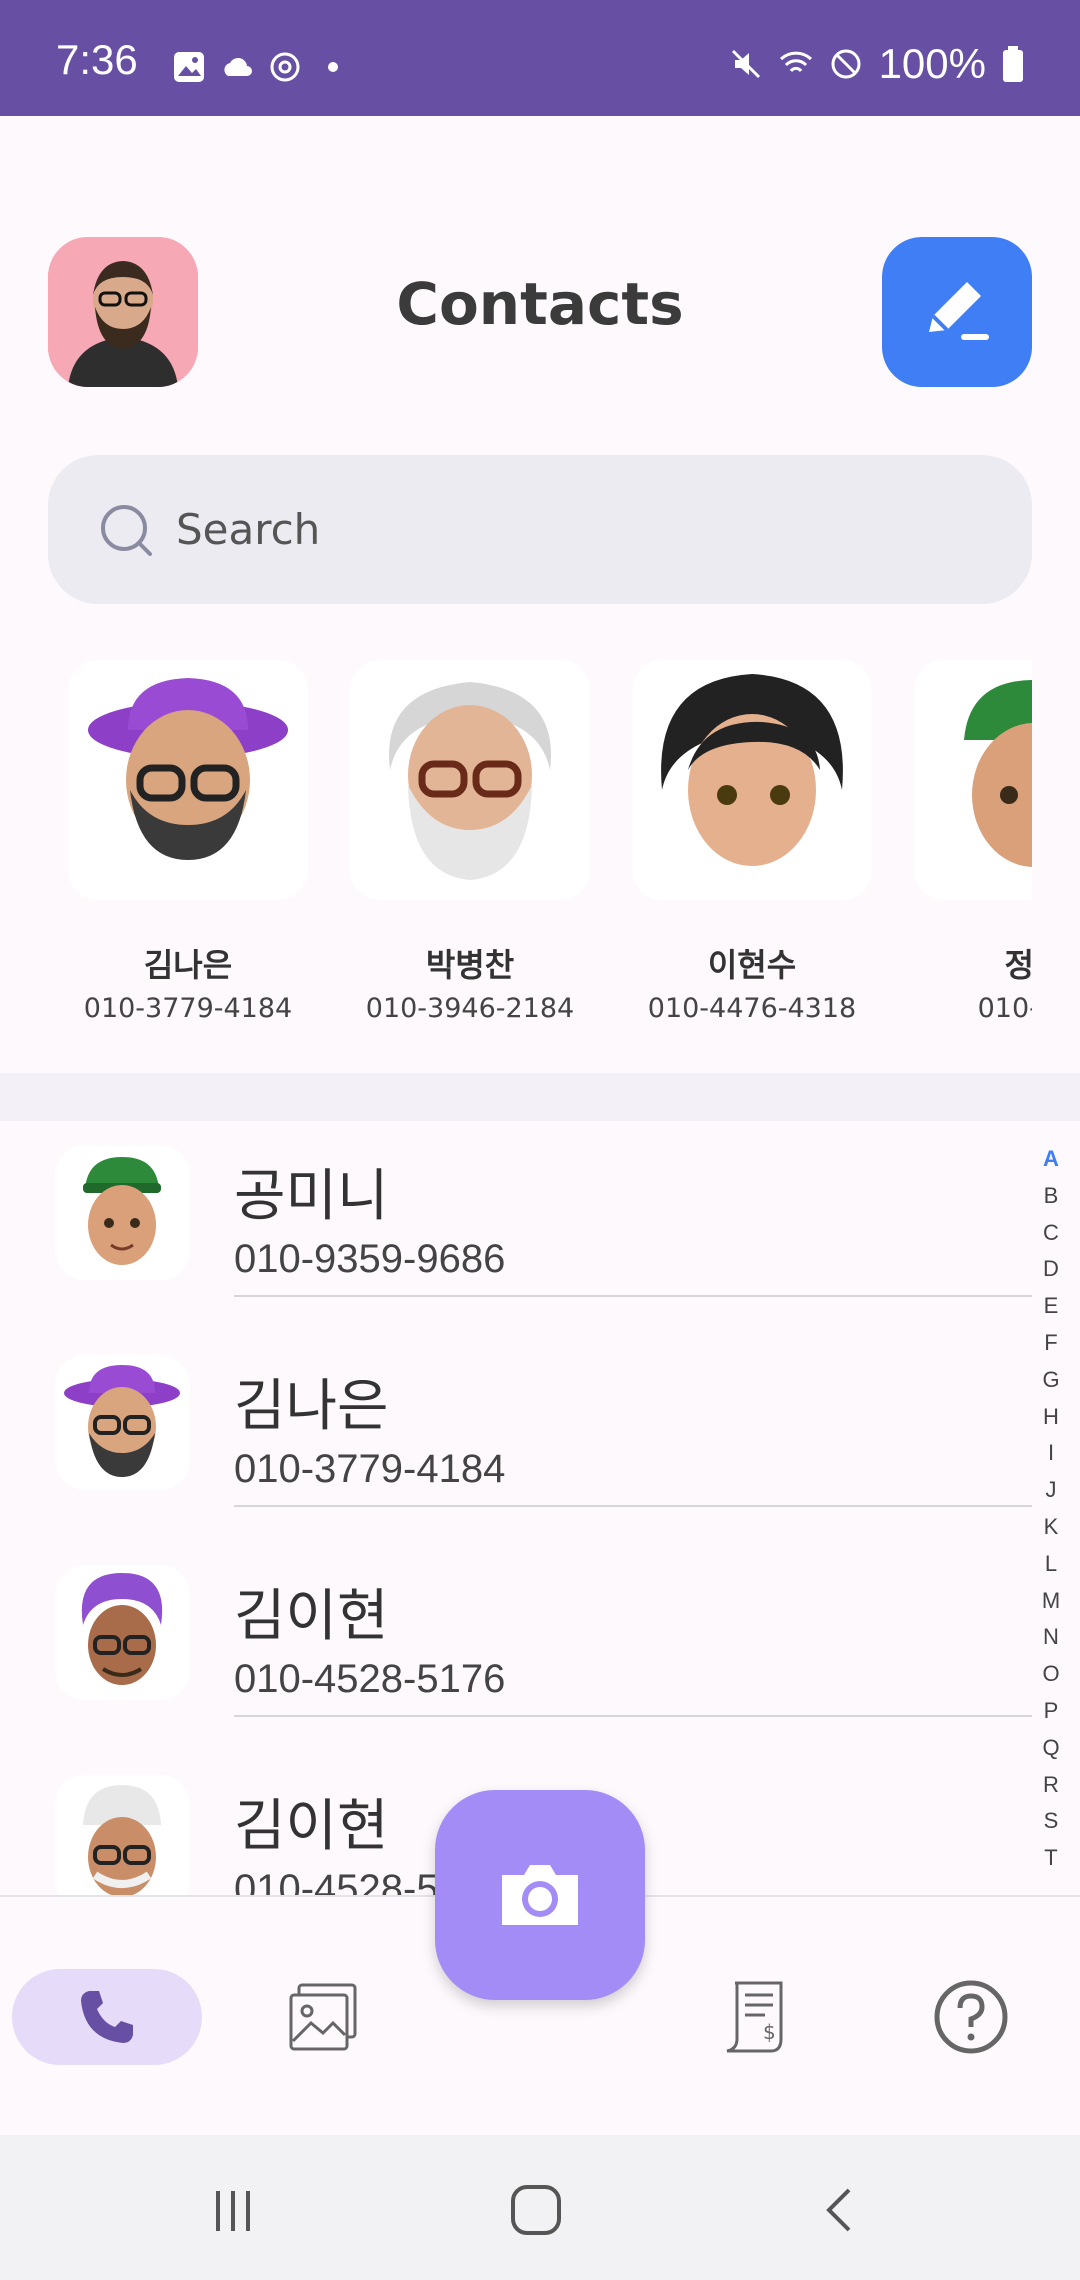 The image size is (1080, 2280). I want to click on search-icon, so click(126, 530).